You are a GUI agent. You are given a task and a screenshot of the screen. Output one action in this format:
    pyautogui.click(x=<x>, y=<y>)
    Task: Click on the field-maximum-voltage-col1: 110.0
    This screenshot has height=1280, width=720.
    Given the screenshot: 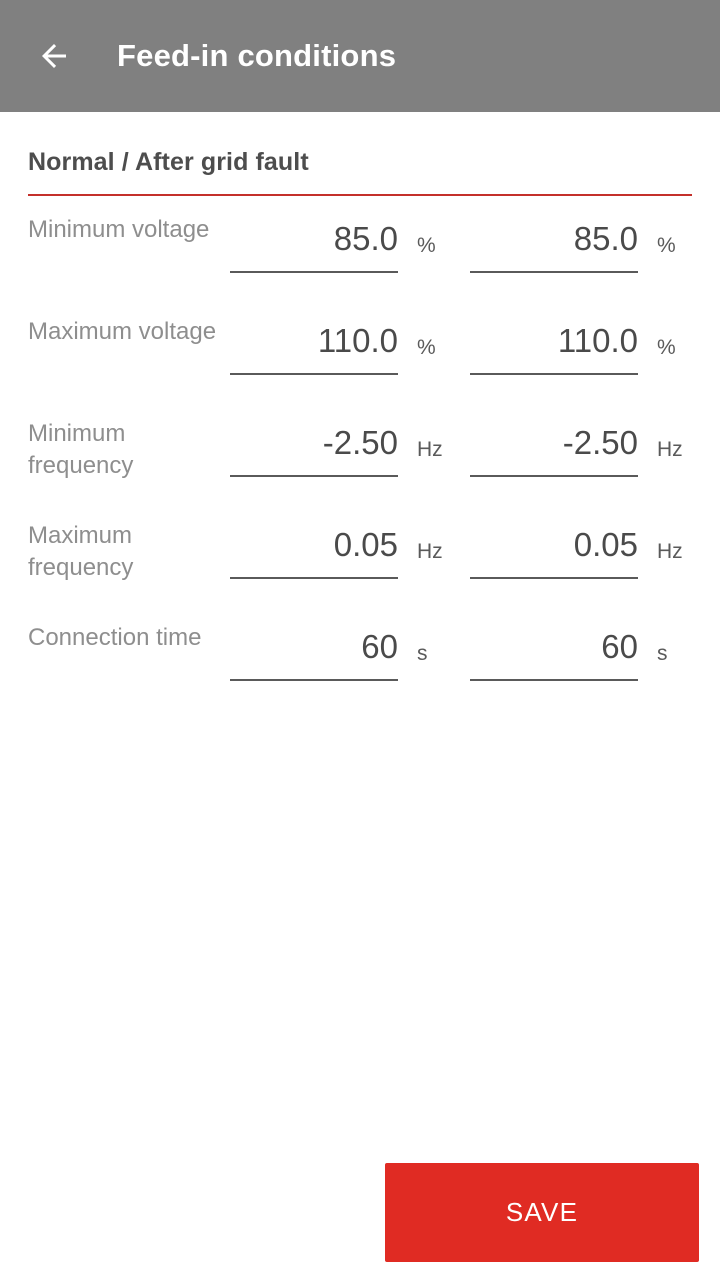 What is the action you would take?
    pyautogui.click(x=314, y=346)
    